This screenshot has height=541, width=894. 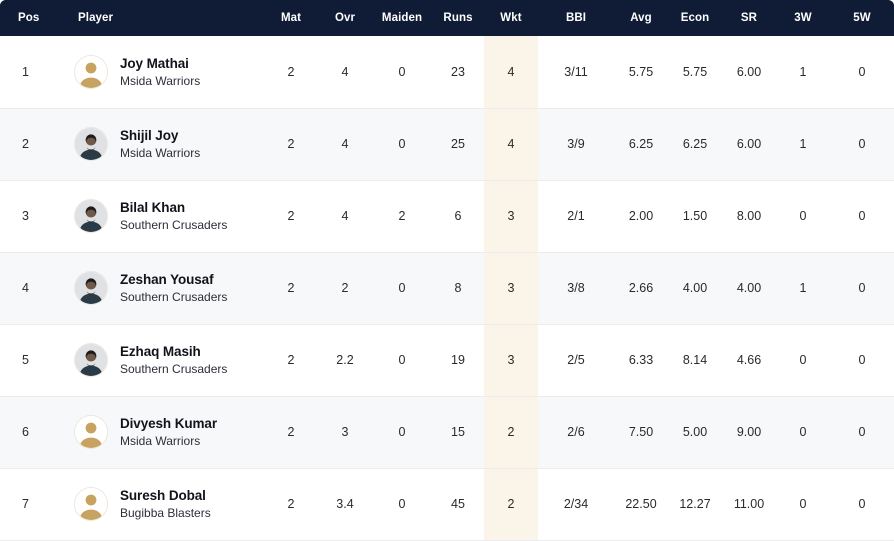 What do you see at coordinates (458, 18) in the screenshot?
I see `column-header-runs: Runs` at bounding box center [458, 18].